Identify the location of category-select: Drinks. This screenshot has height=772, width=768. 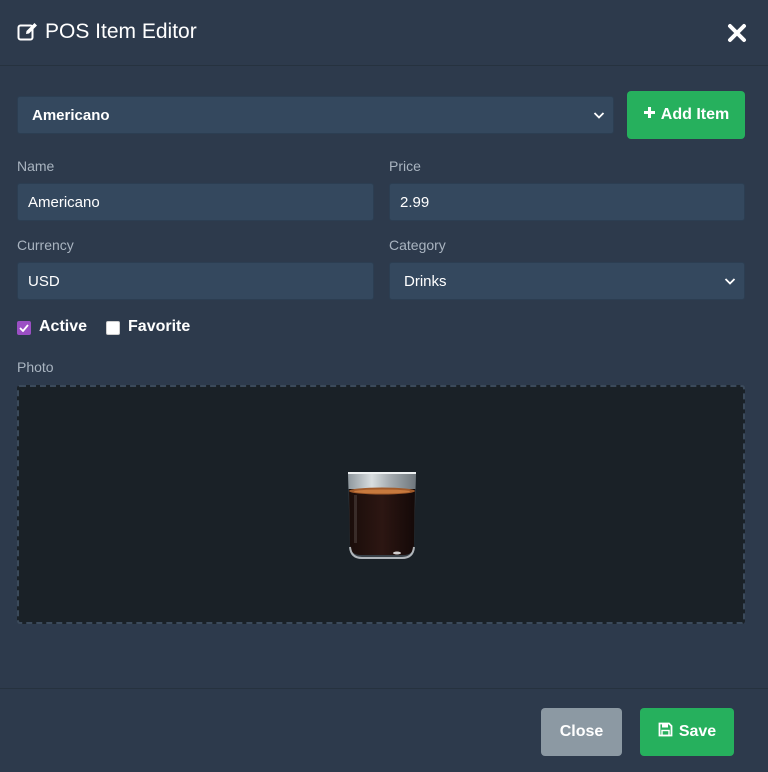
(567, 281).